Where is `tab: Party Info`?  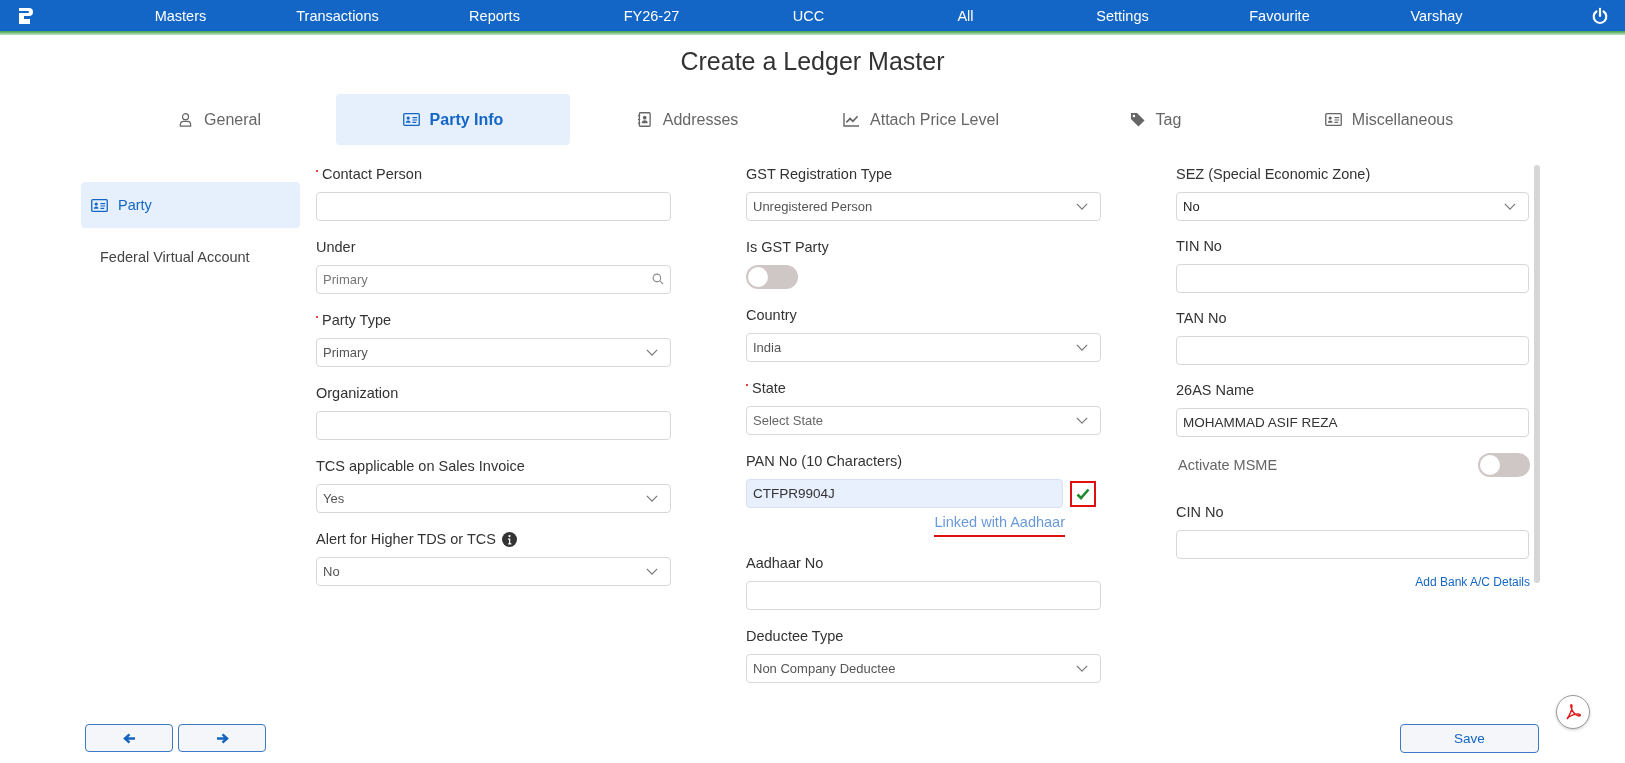 tab: Party Info is located at coordinates (453, 119).